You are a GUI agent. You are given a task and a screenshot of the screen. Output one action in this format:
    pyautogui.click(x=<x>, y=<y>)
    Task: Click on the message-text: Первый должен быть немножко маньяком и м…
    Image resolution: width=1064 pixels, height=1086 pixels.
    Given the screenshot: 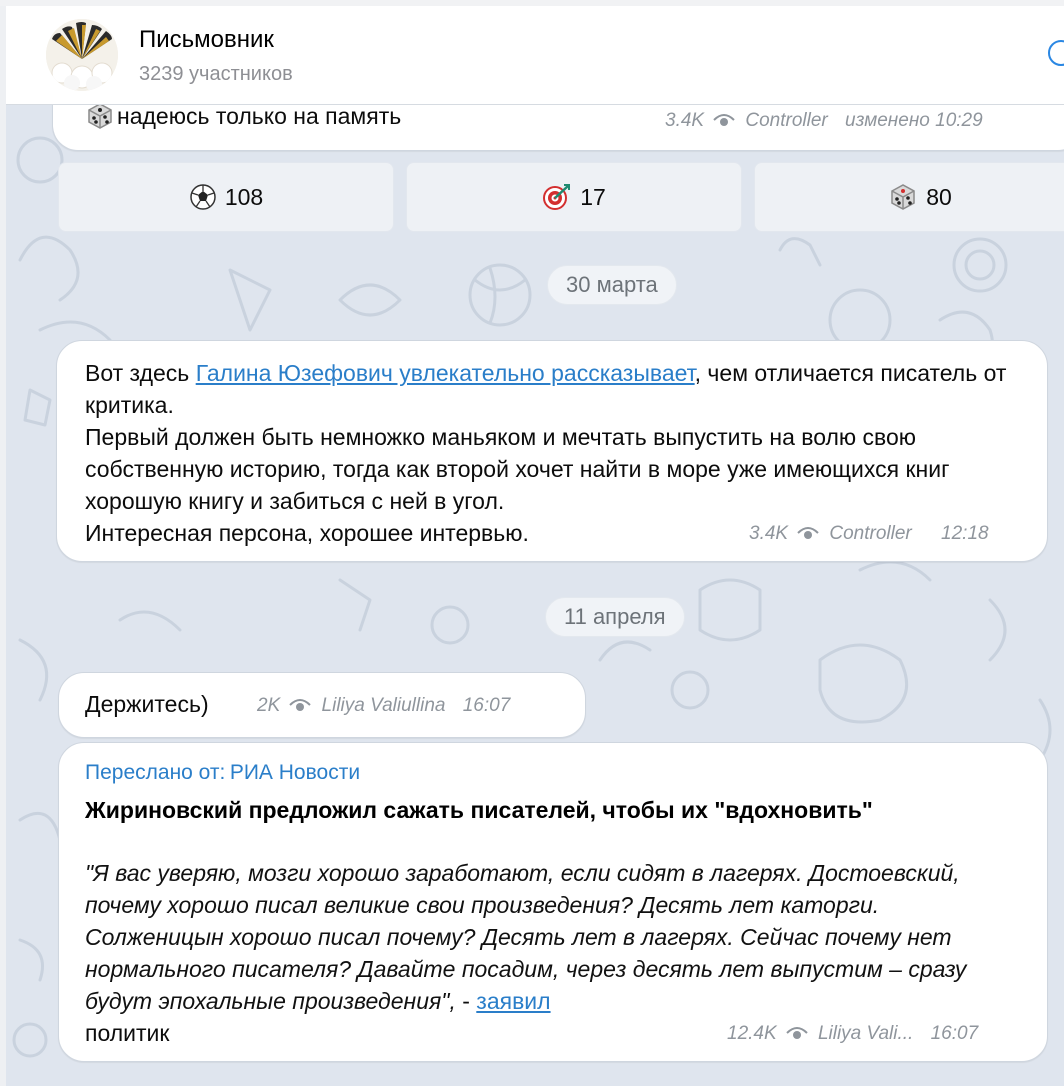 What is the action you would take?
    pyautogui.click(x=517, y=469)
    